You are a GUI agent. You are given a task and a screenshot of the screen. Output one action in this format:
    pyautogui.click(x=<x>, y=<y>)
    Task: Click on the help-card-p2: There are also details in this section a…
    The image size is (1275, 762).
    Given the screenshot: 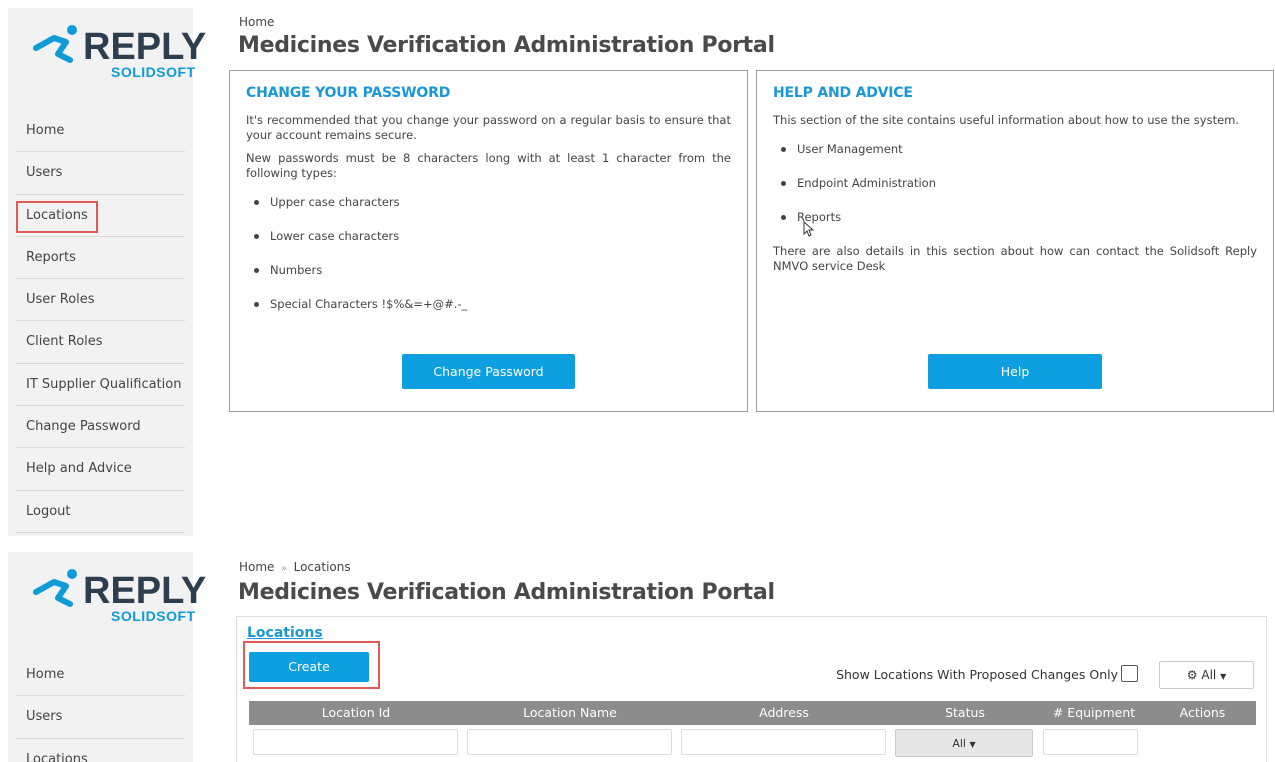 What is the action you would take?
    pyautogui.click(x=1015, y=258)
    